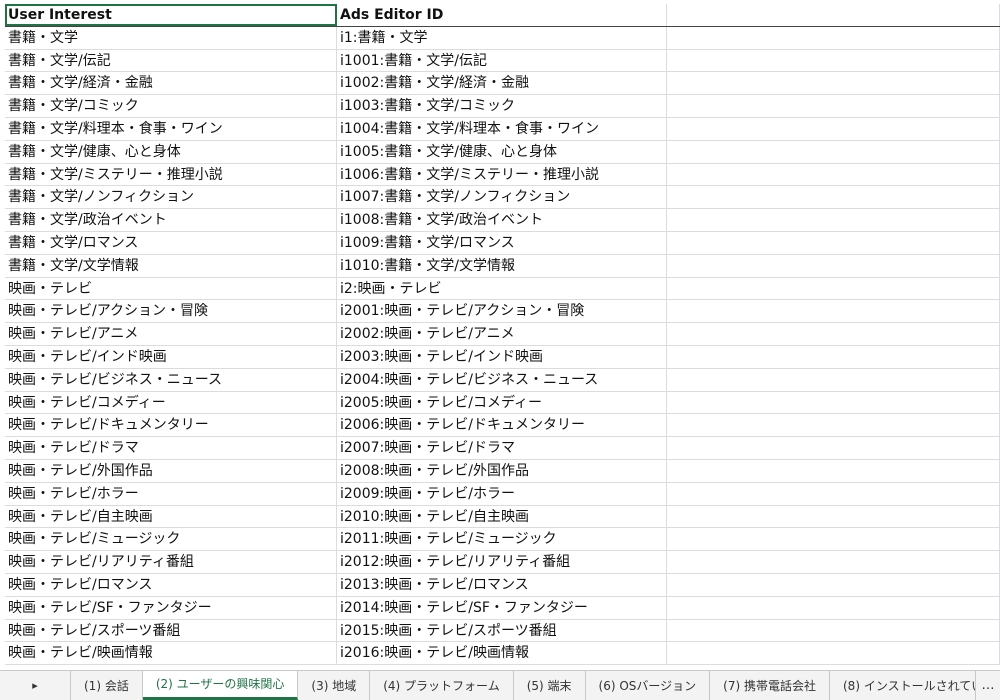 This screenshot has width=1000, height=700. I want to click on user-interest-cell: 映画・テレビ/ロマンス, so click(171, 584).